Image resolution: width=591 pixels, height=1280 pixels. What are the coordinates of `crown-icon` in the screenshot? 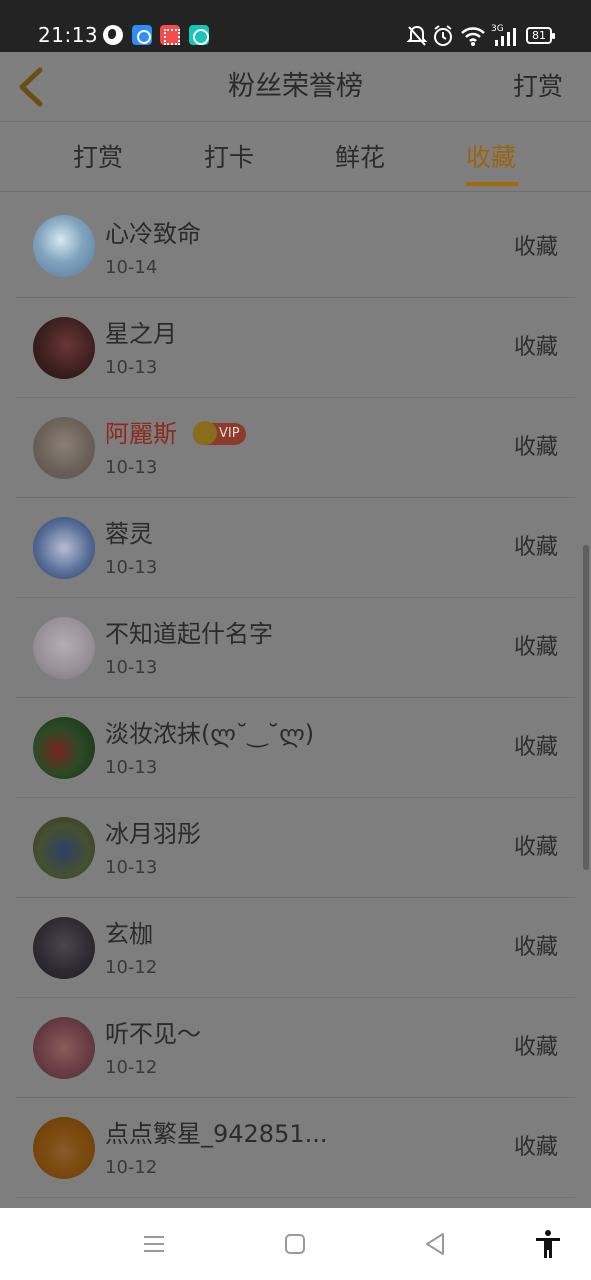 It's located at (205, 433).